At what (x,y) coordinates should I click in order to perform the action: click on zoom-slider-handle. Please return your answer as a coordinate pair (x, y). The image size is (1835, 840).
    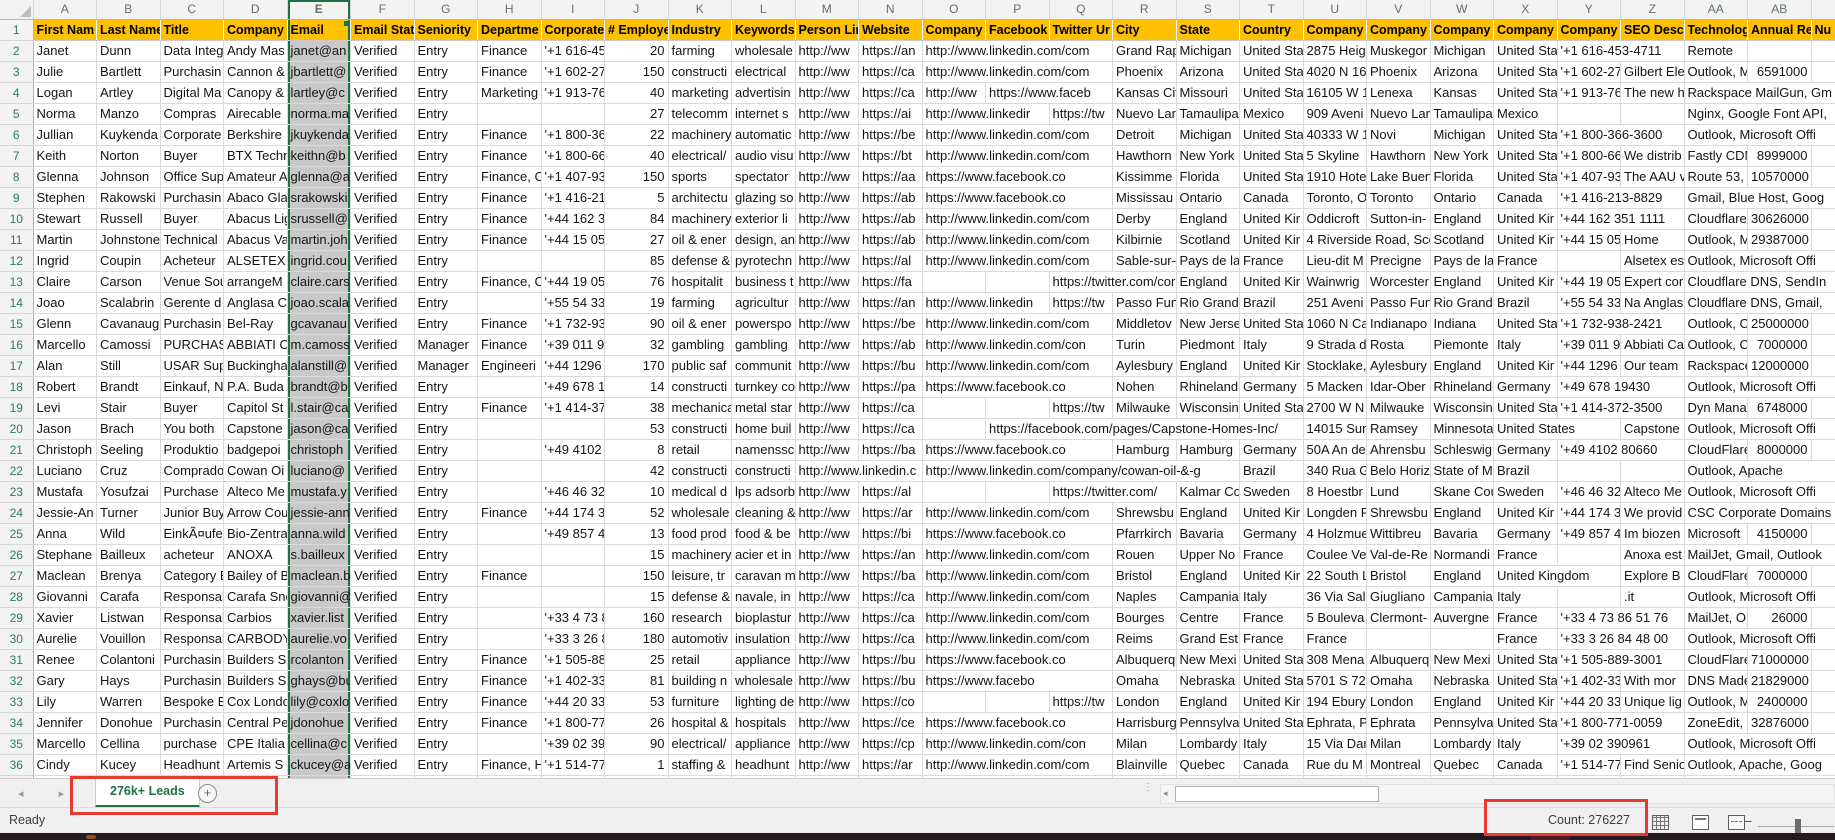
    Looking at the image, I should click on (1798, 826).